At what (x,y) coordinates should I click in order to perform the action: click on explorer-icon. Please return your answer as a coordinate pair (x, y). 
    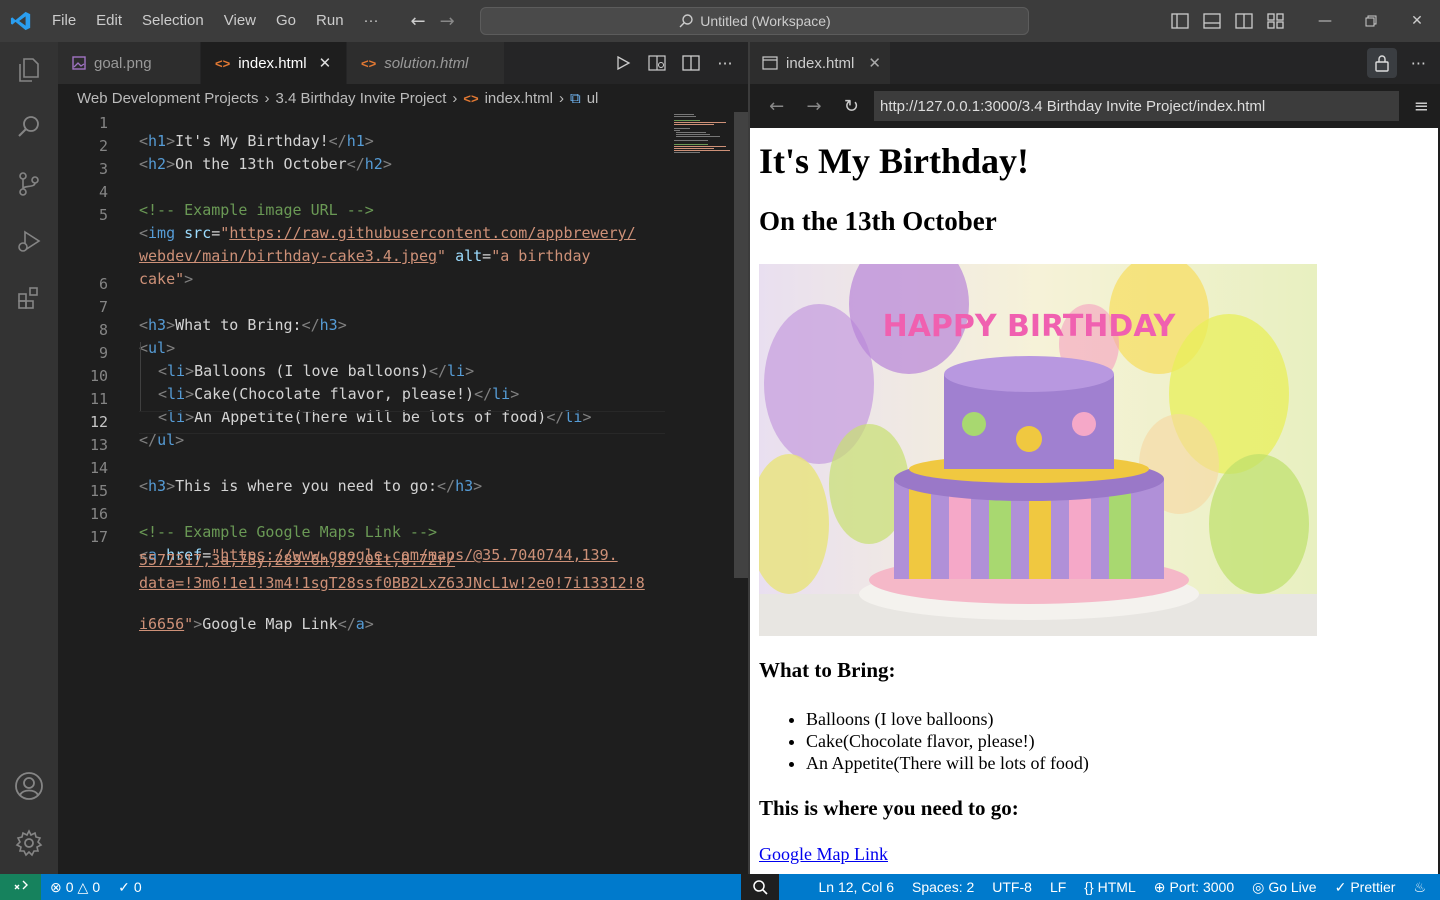
    Looking at the image, I should click on (29, 70).